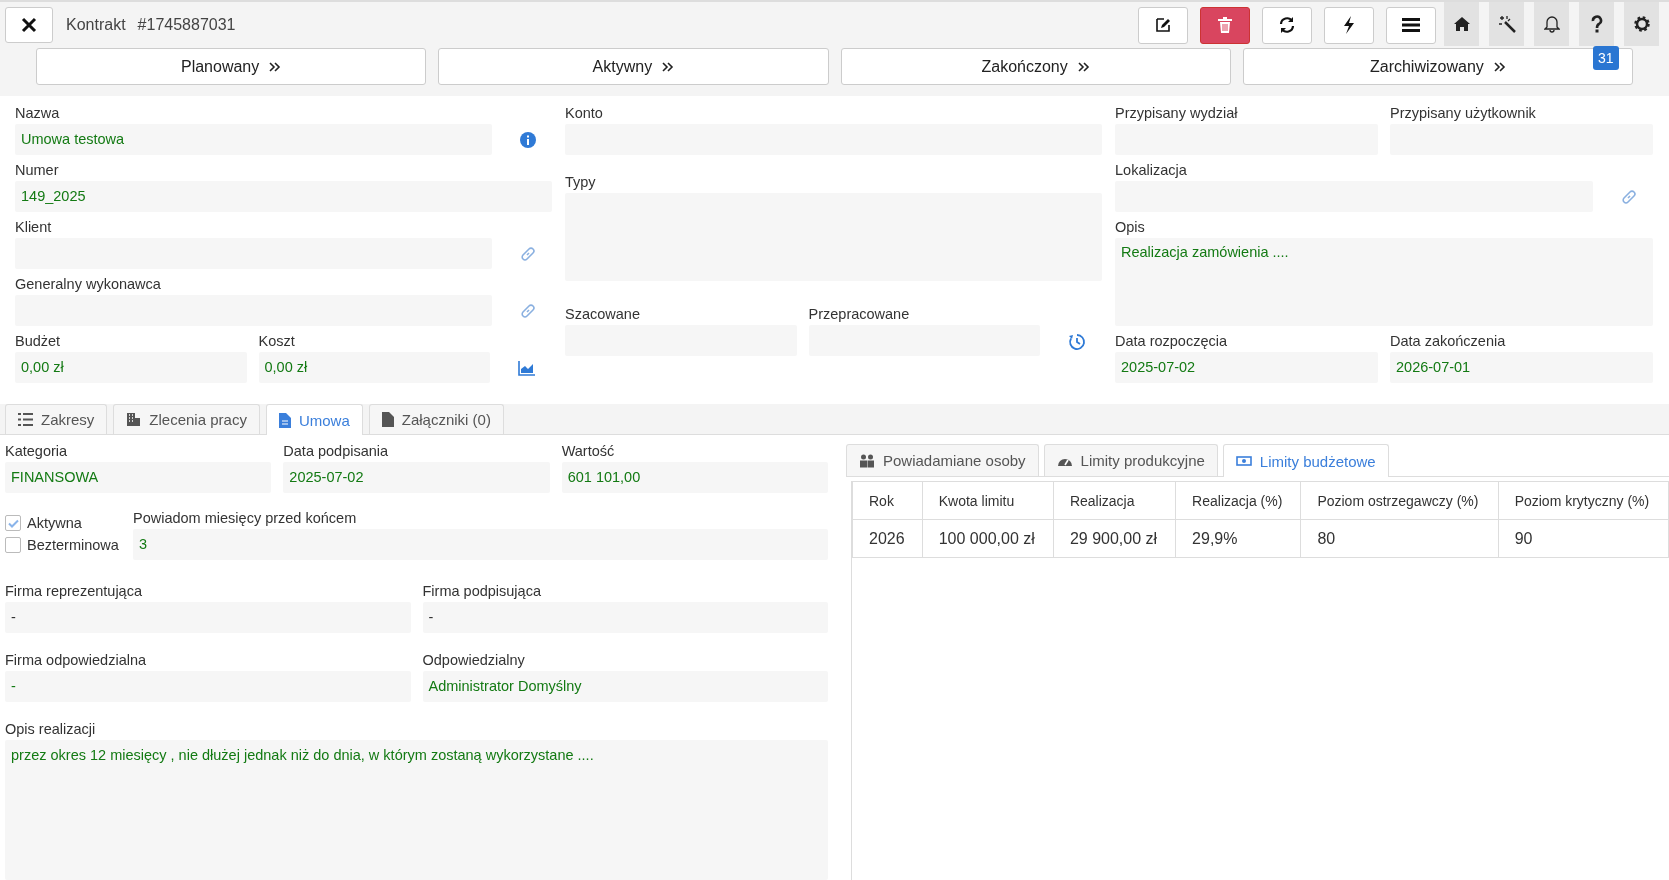  Describe the element at coordinates (1521, 367) in the screenshot. I see `end-date-field: 2026-07-01` at that location.